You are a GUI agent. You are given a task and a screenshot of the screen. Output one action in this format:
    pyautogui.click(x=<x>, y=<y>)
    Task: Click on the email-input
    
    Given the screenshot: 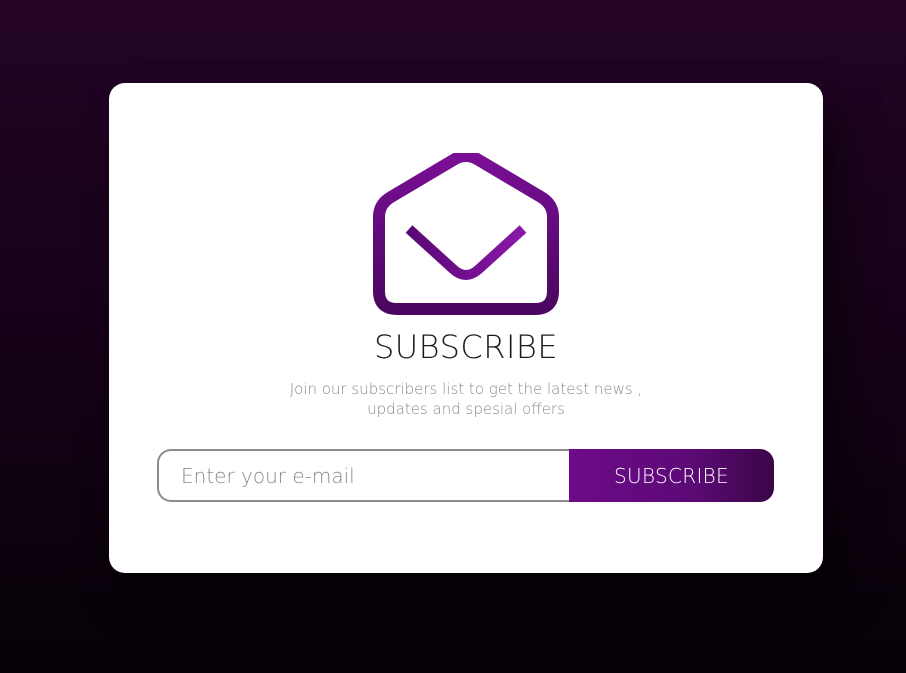 What is the action you would take?
    pyautogui.click(x=377, y=475)
    